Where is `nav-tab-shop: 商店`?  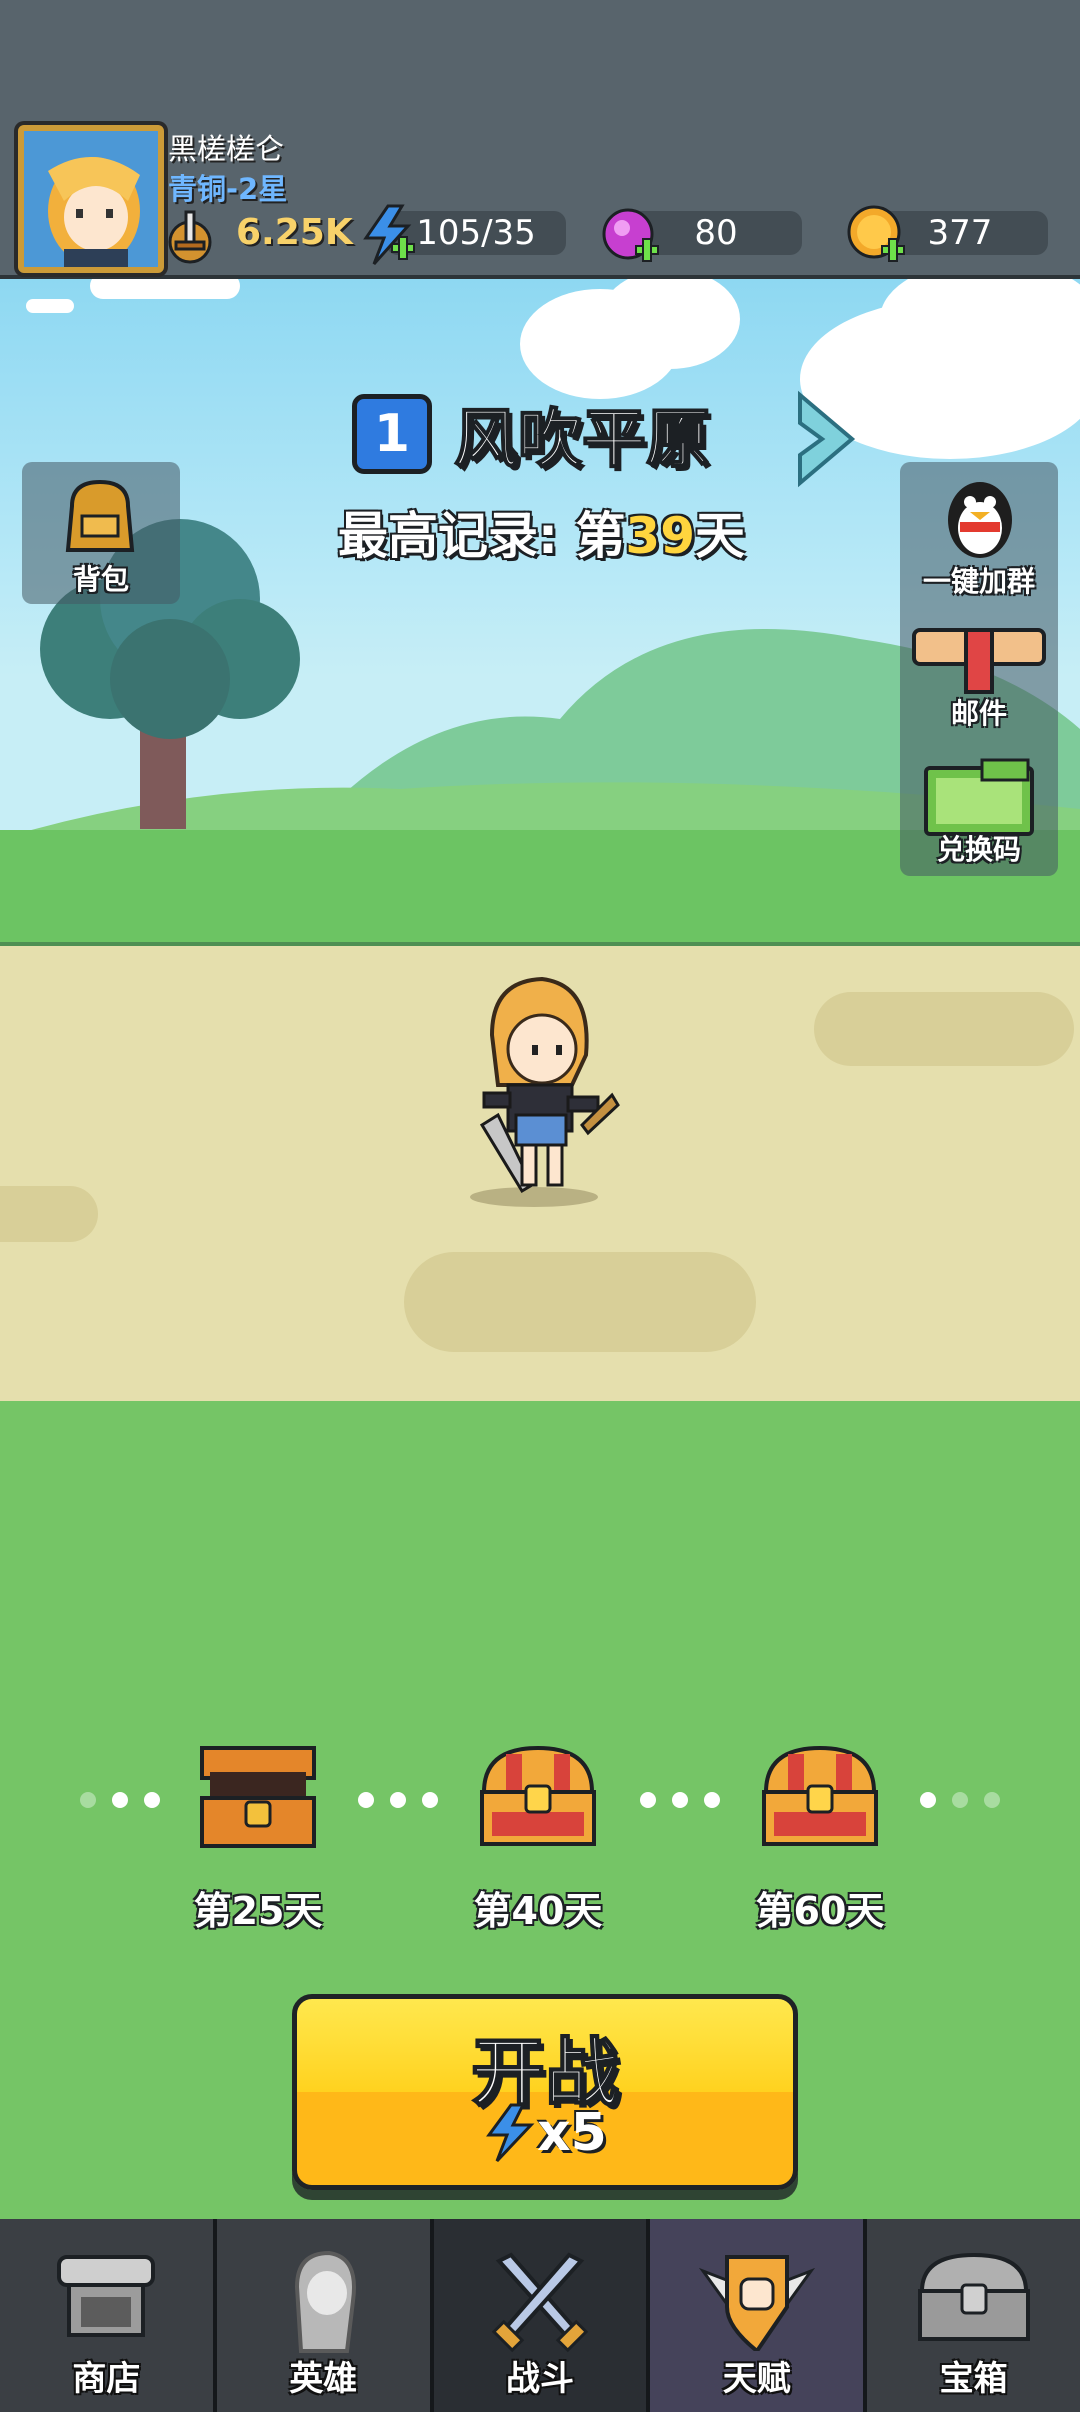
nav-tab-shop: 商店 is located at coordinates (108, 2315).